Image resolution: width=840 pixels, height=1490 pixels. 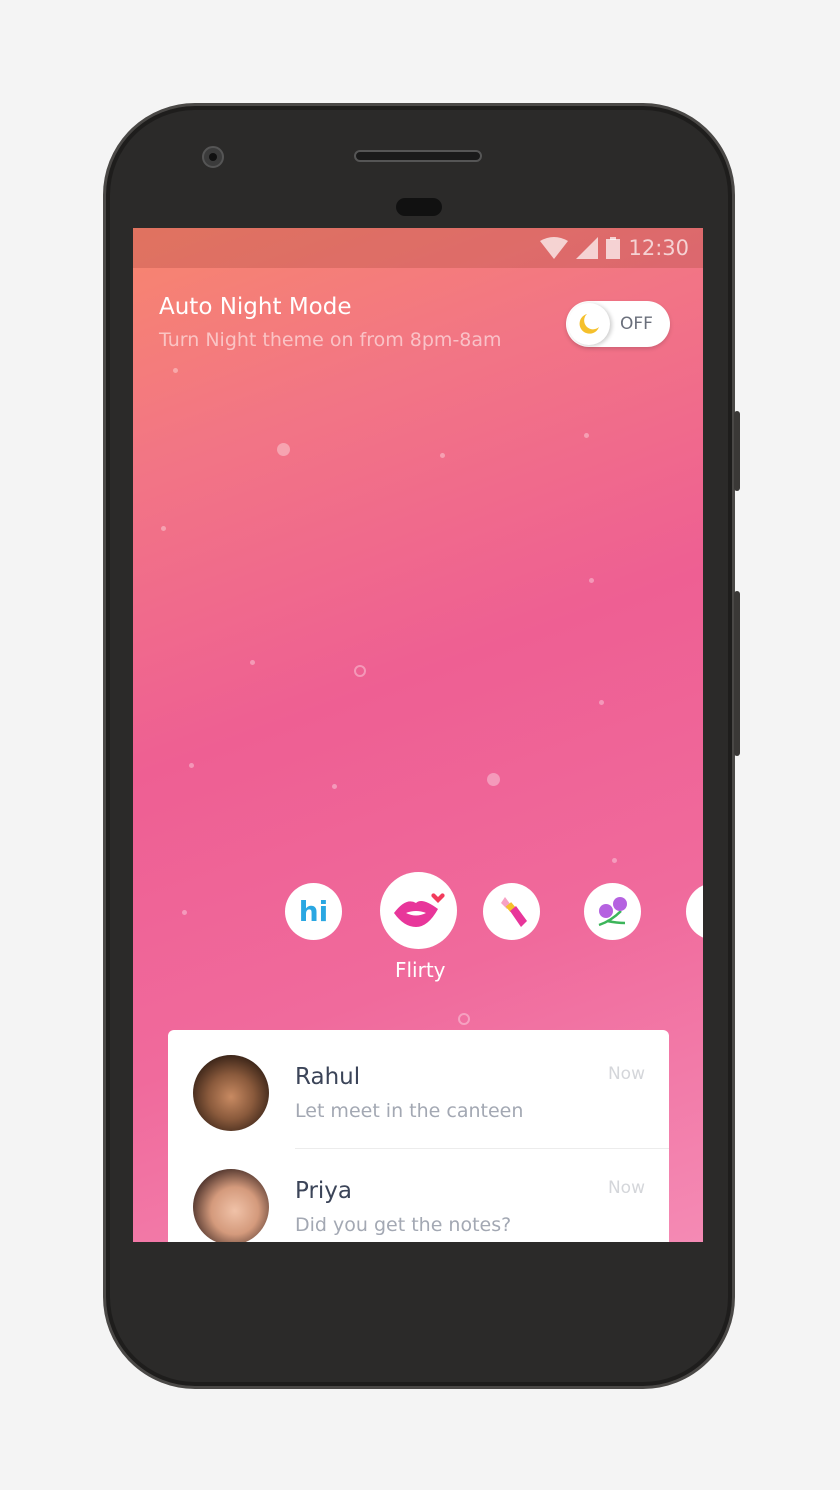 I want to click on chat-row: Rahul Let meet in the canteen Now, so click(x=418, y=1089).